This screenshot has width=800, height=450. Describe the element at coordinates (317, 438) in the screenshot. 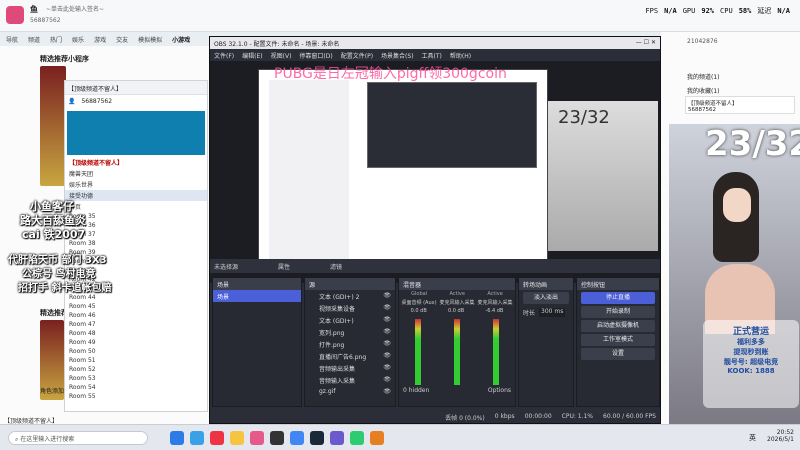

I see `steam-icon` at that location.